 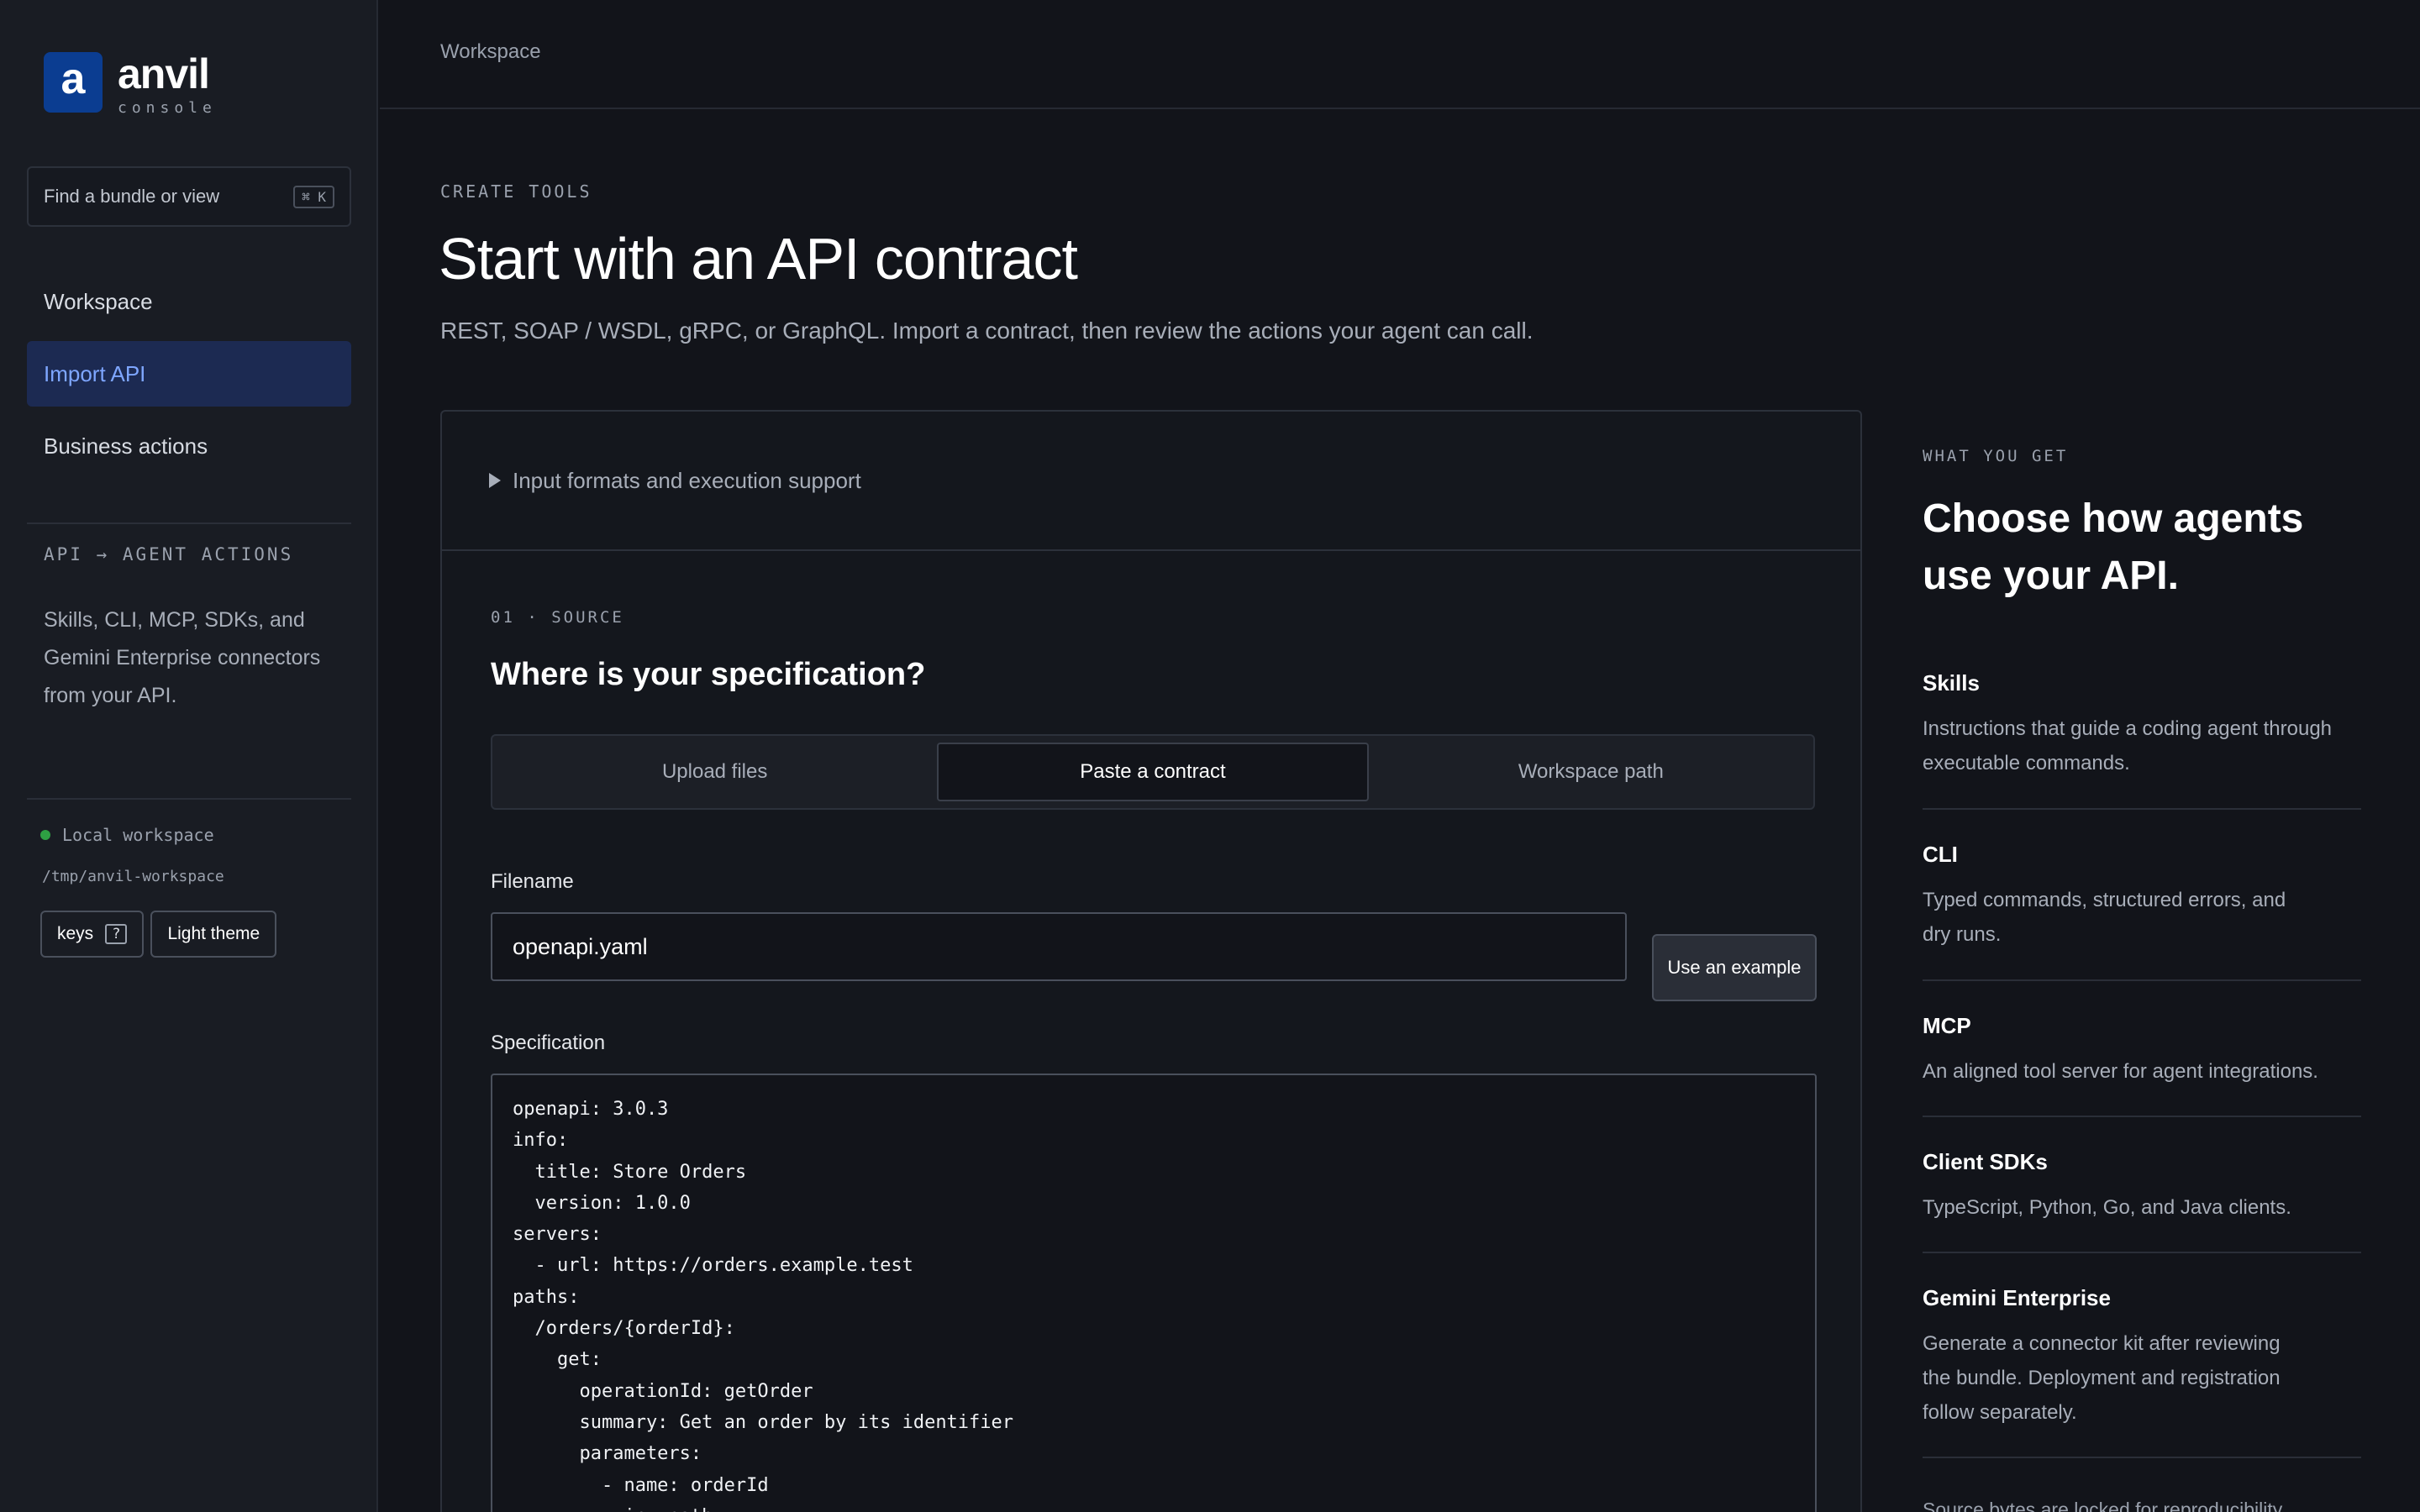 I want to click on keys-button-label: keys, so click(x=75, y=933).